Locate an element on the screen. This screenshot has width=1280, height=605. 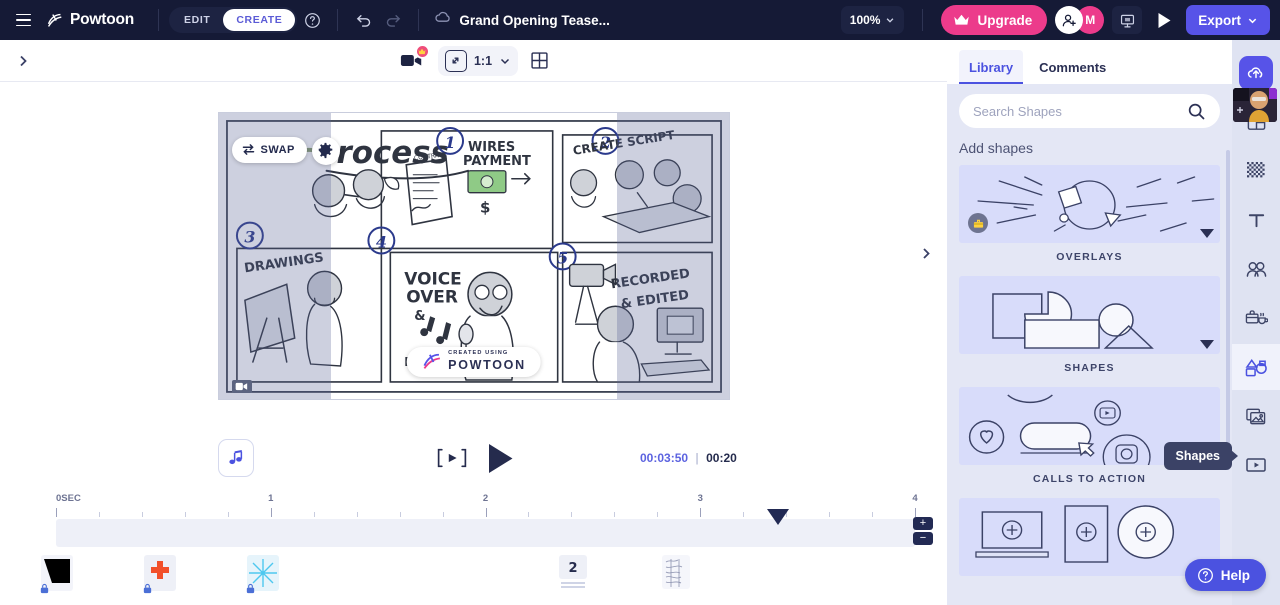
layer-thumbnail: 2 is located at coordinates (573, 573).